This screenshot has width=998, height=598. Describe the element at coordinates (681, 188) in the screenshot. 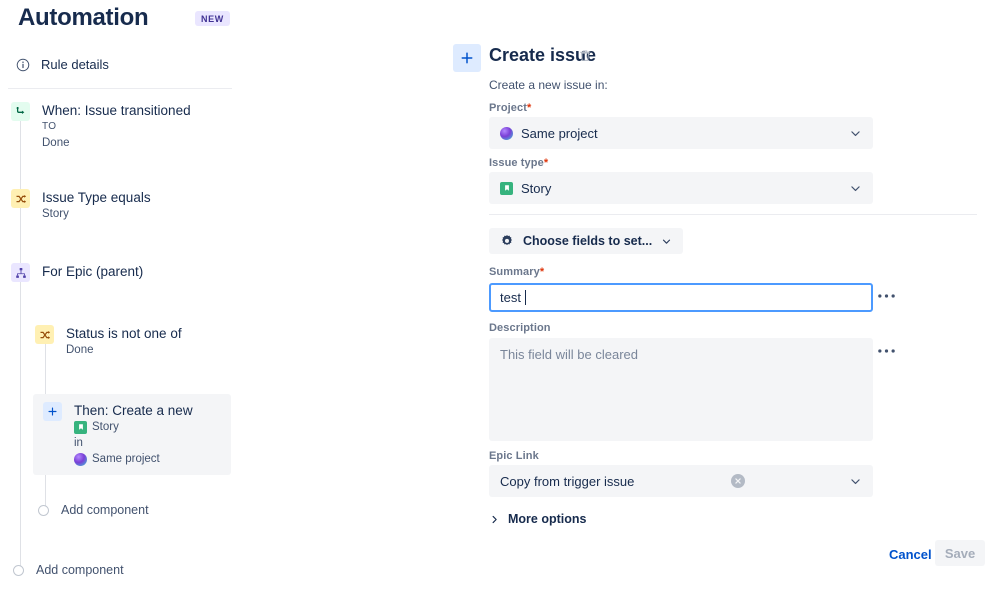

I see `issue-type-select: Story` at that location.